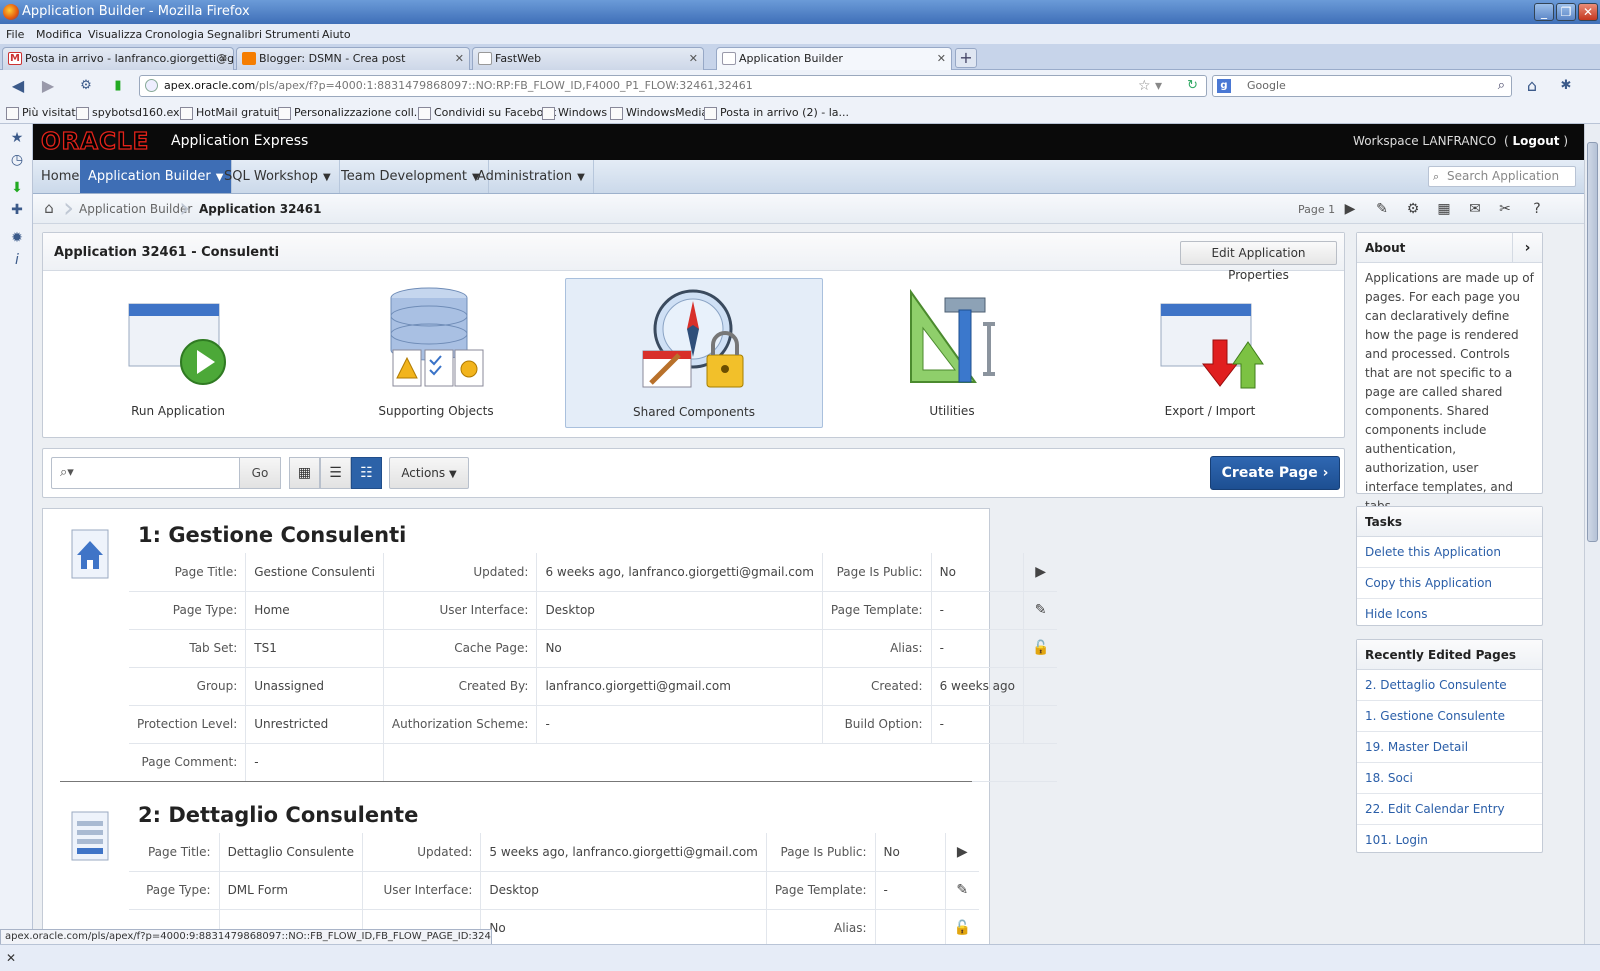  What do you see at coordinates (1449, 552) in the screenshot?
I see `task-delete-application: Delete this Application` at bounding box center [1449, 552].